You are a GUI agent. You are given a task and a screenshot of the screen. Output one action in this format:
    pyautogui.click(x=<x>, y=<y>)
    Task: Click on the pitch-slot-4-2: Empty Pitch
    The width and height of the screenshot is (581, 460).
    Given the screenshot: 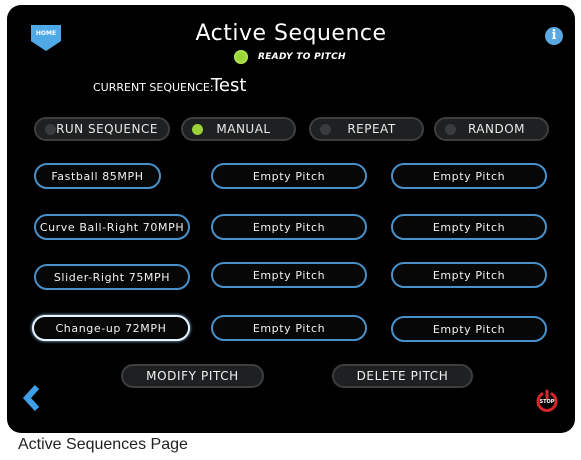 What is the action you would take?
    pyautogui.click(x=289, y=328)
    